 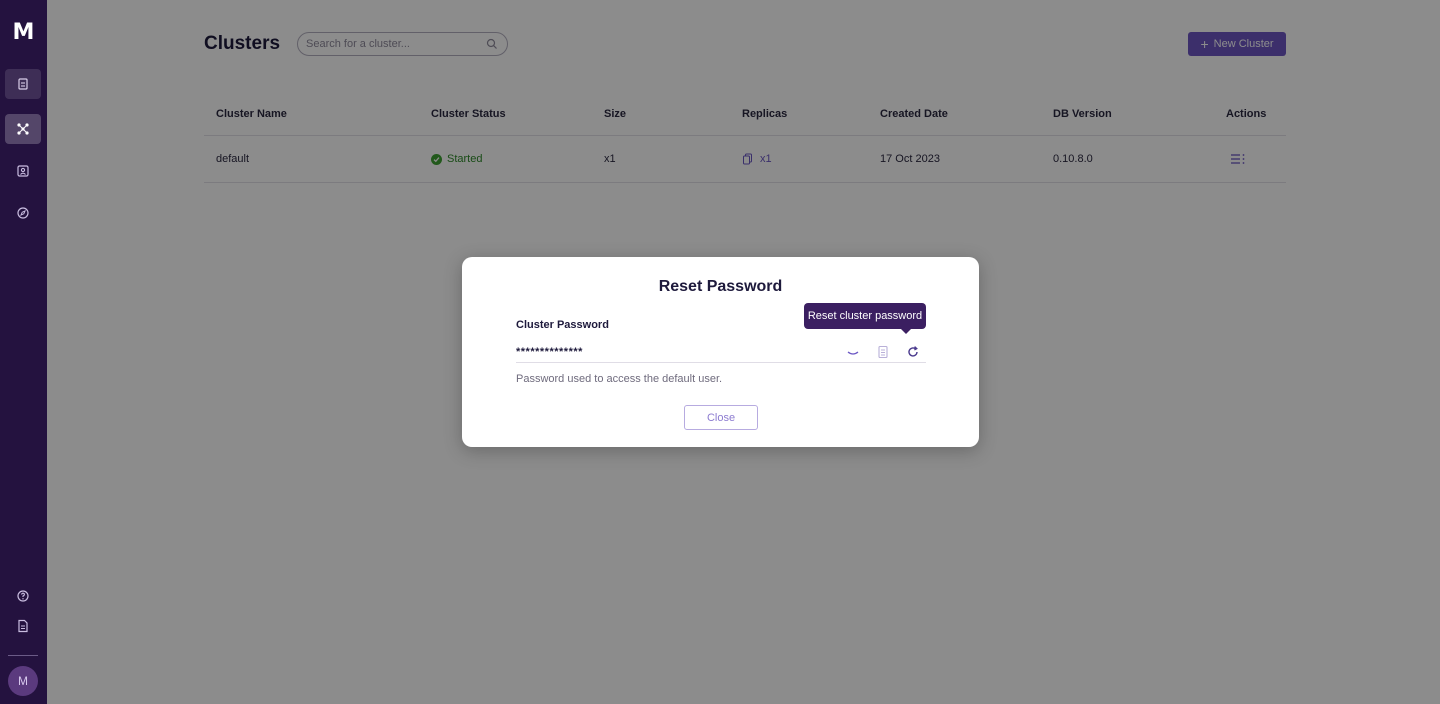 I want to click on show-password-button, so click(x=853, y=352).